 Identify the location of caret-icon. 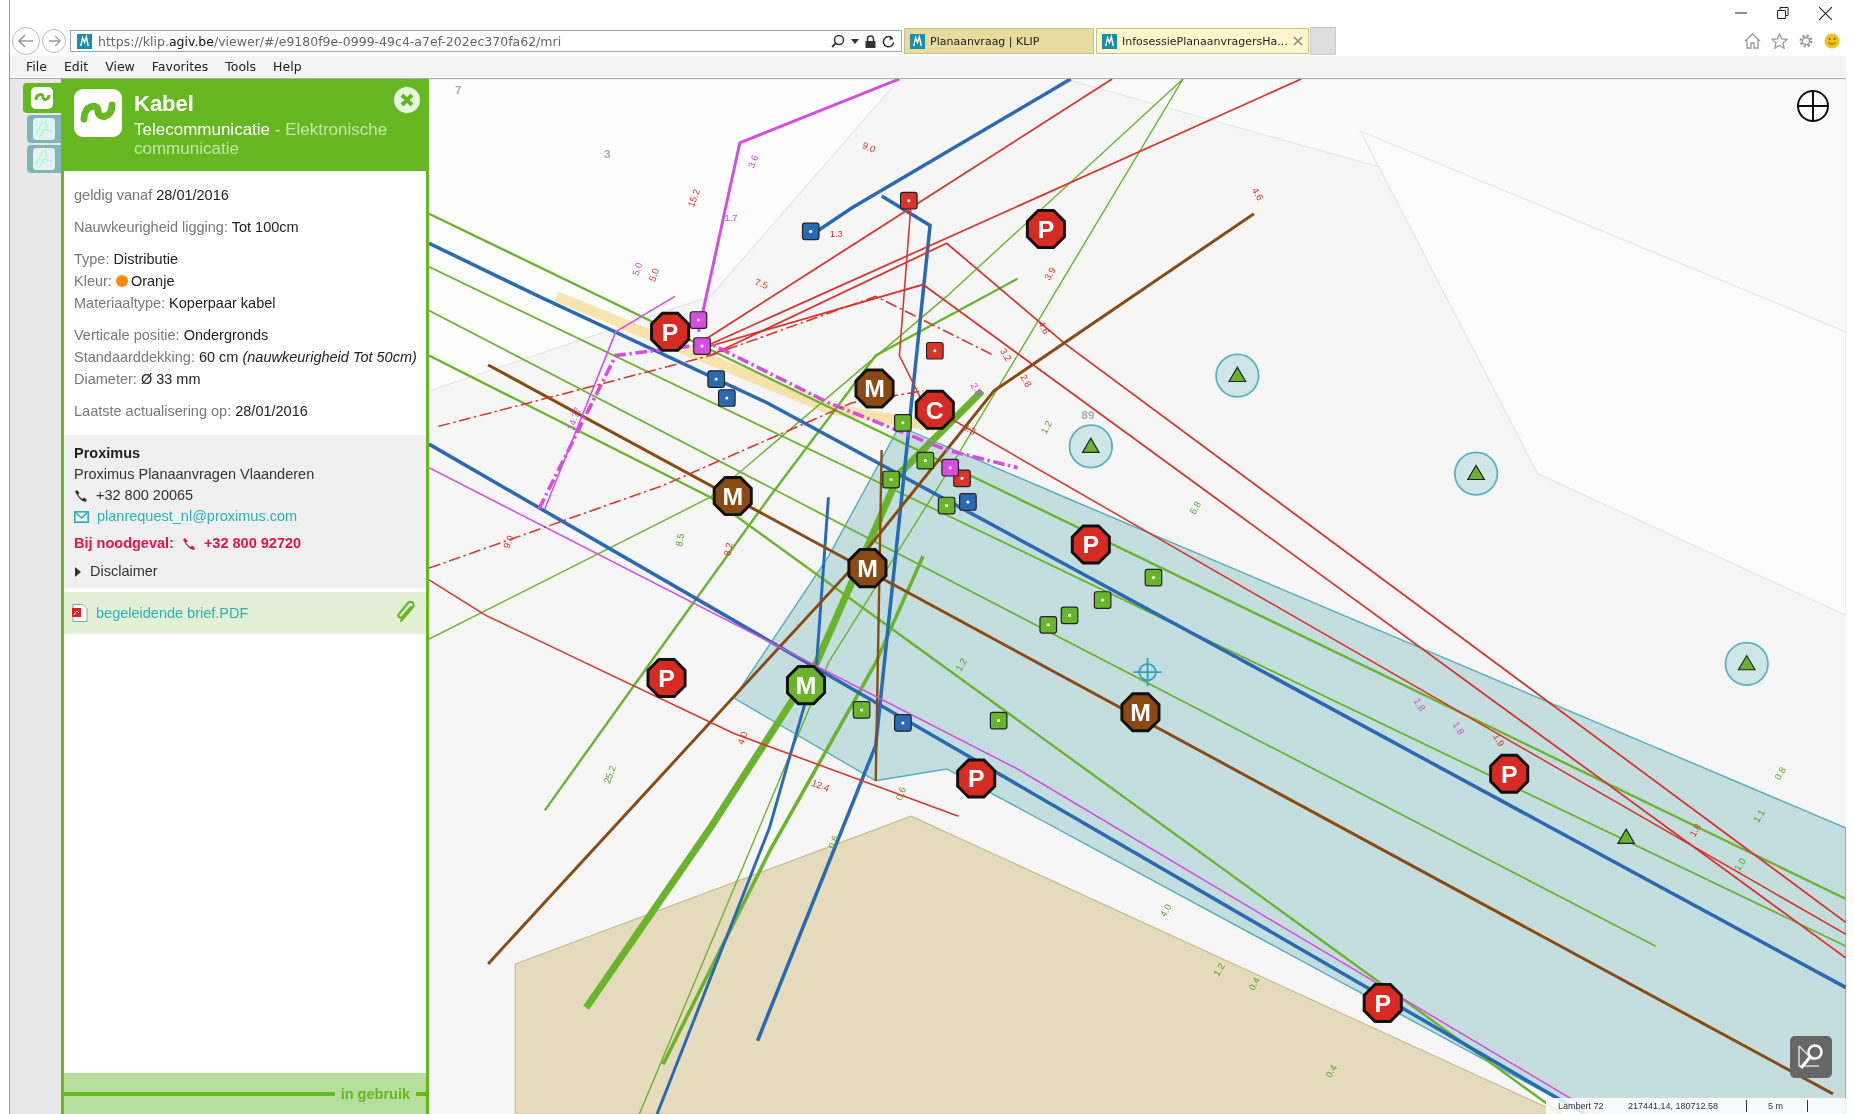
(855, 41).